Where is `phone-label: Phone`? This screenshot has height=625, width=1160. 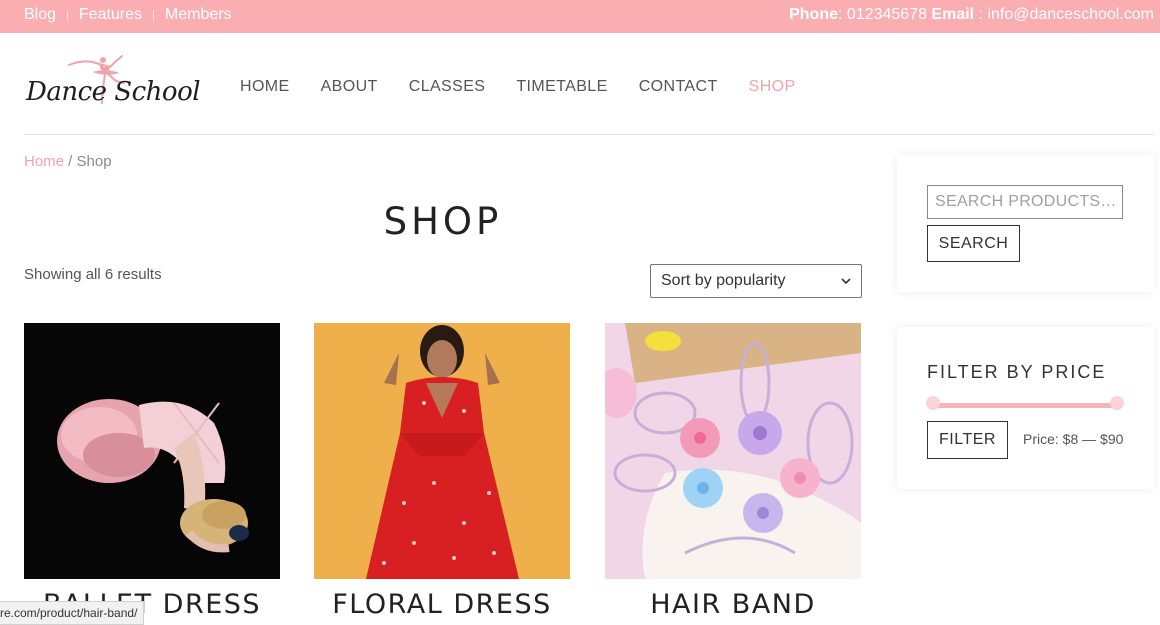
phone-label: Phone is located at coordinates (813, 14).